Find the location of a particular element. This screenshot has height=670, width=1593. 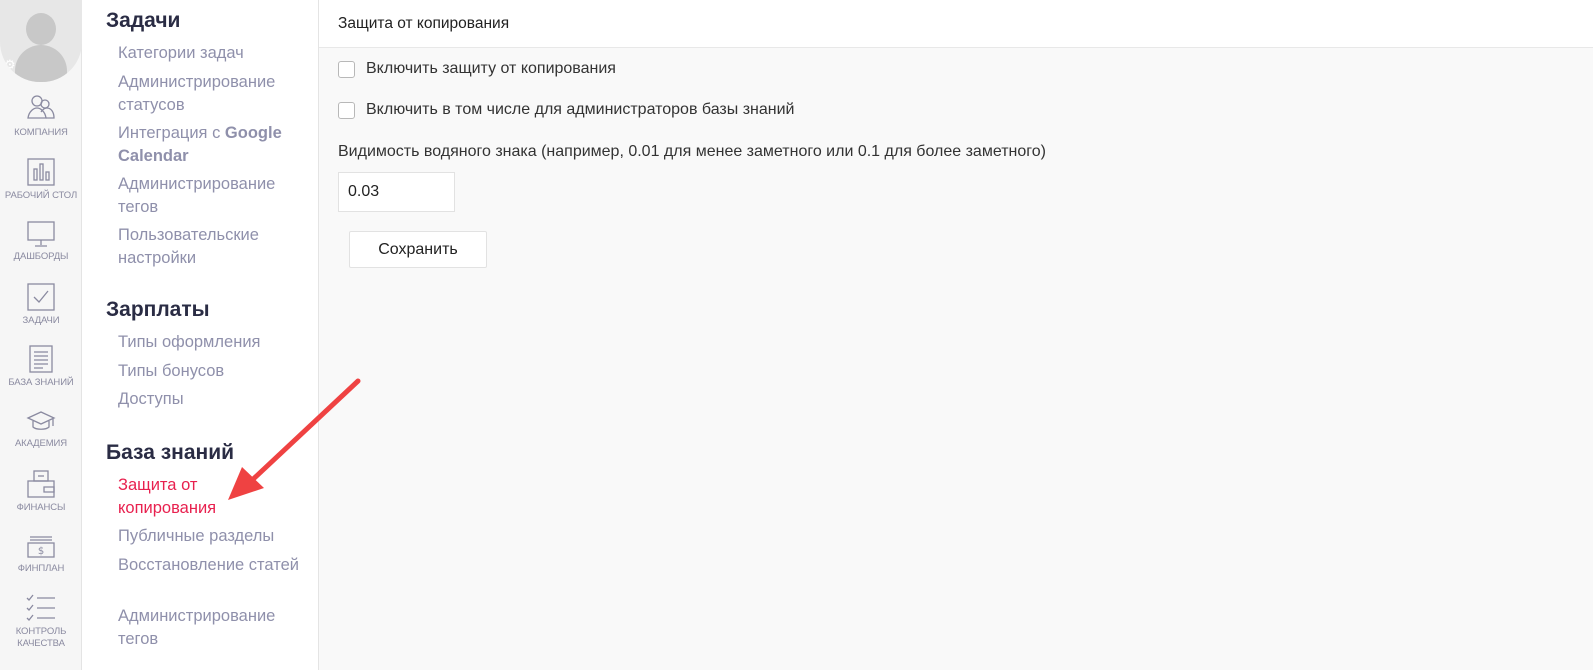

rail-label-knowledge-base: БАЗА ЗНАНИЙ is located at coordinates (41, 382).